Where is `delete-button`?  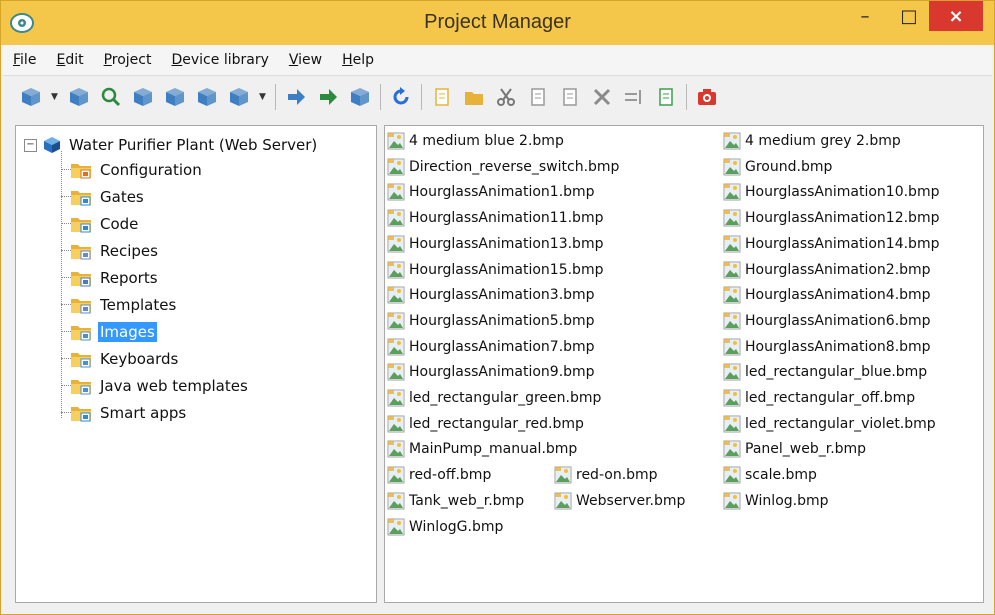
delete-button is located at coordinates (602, 97).